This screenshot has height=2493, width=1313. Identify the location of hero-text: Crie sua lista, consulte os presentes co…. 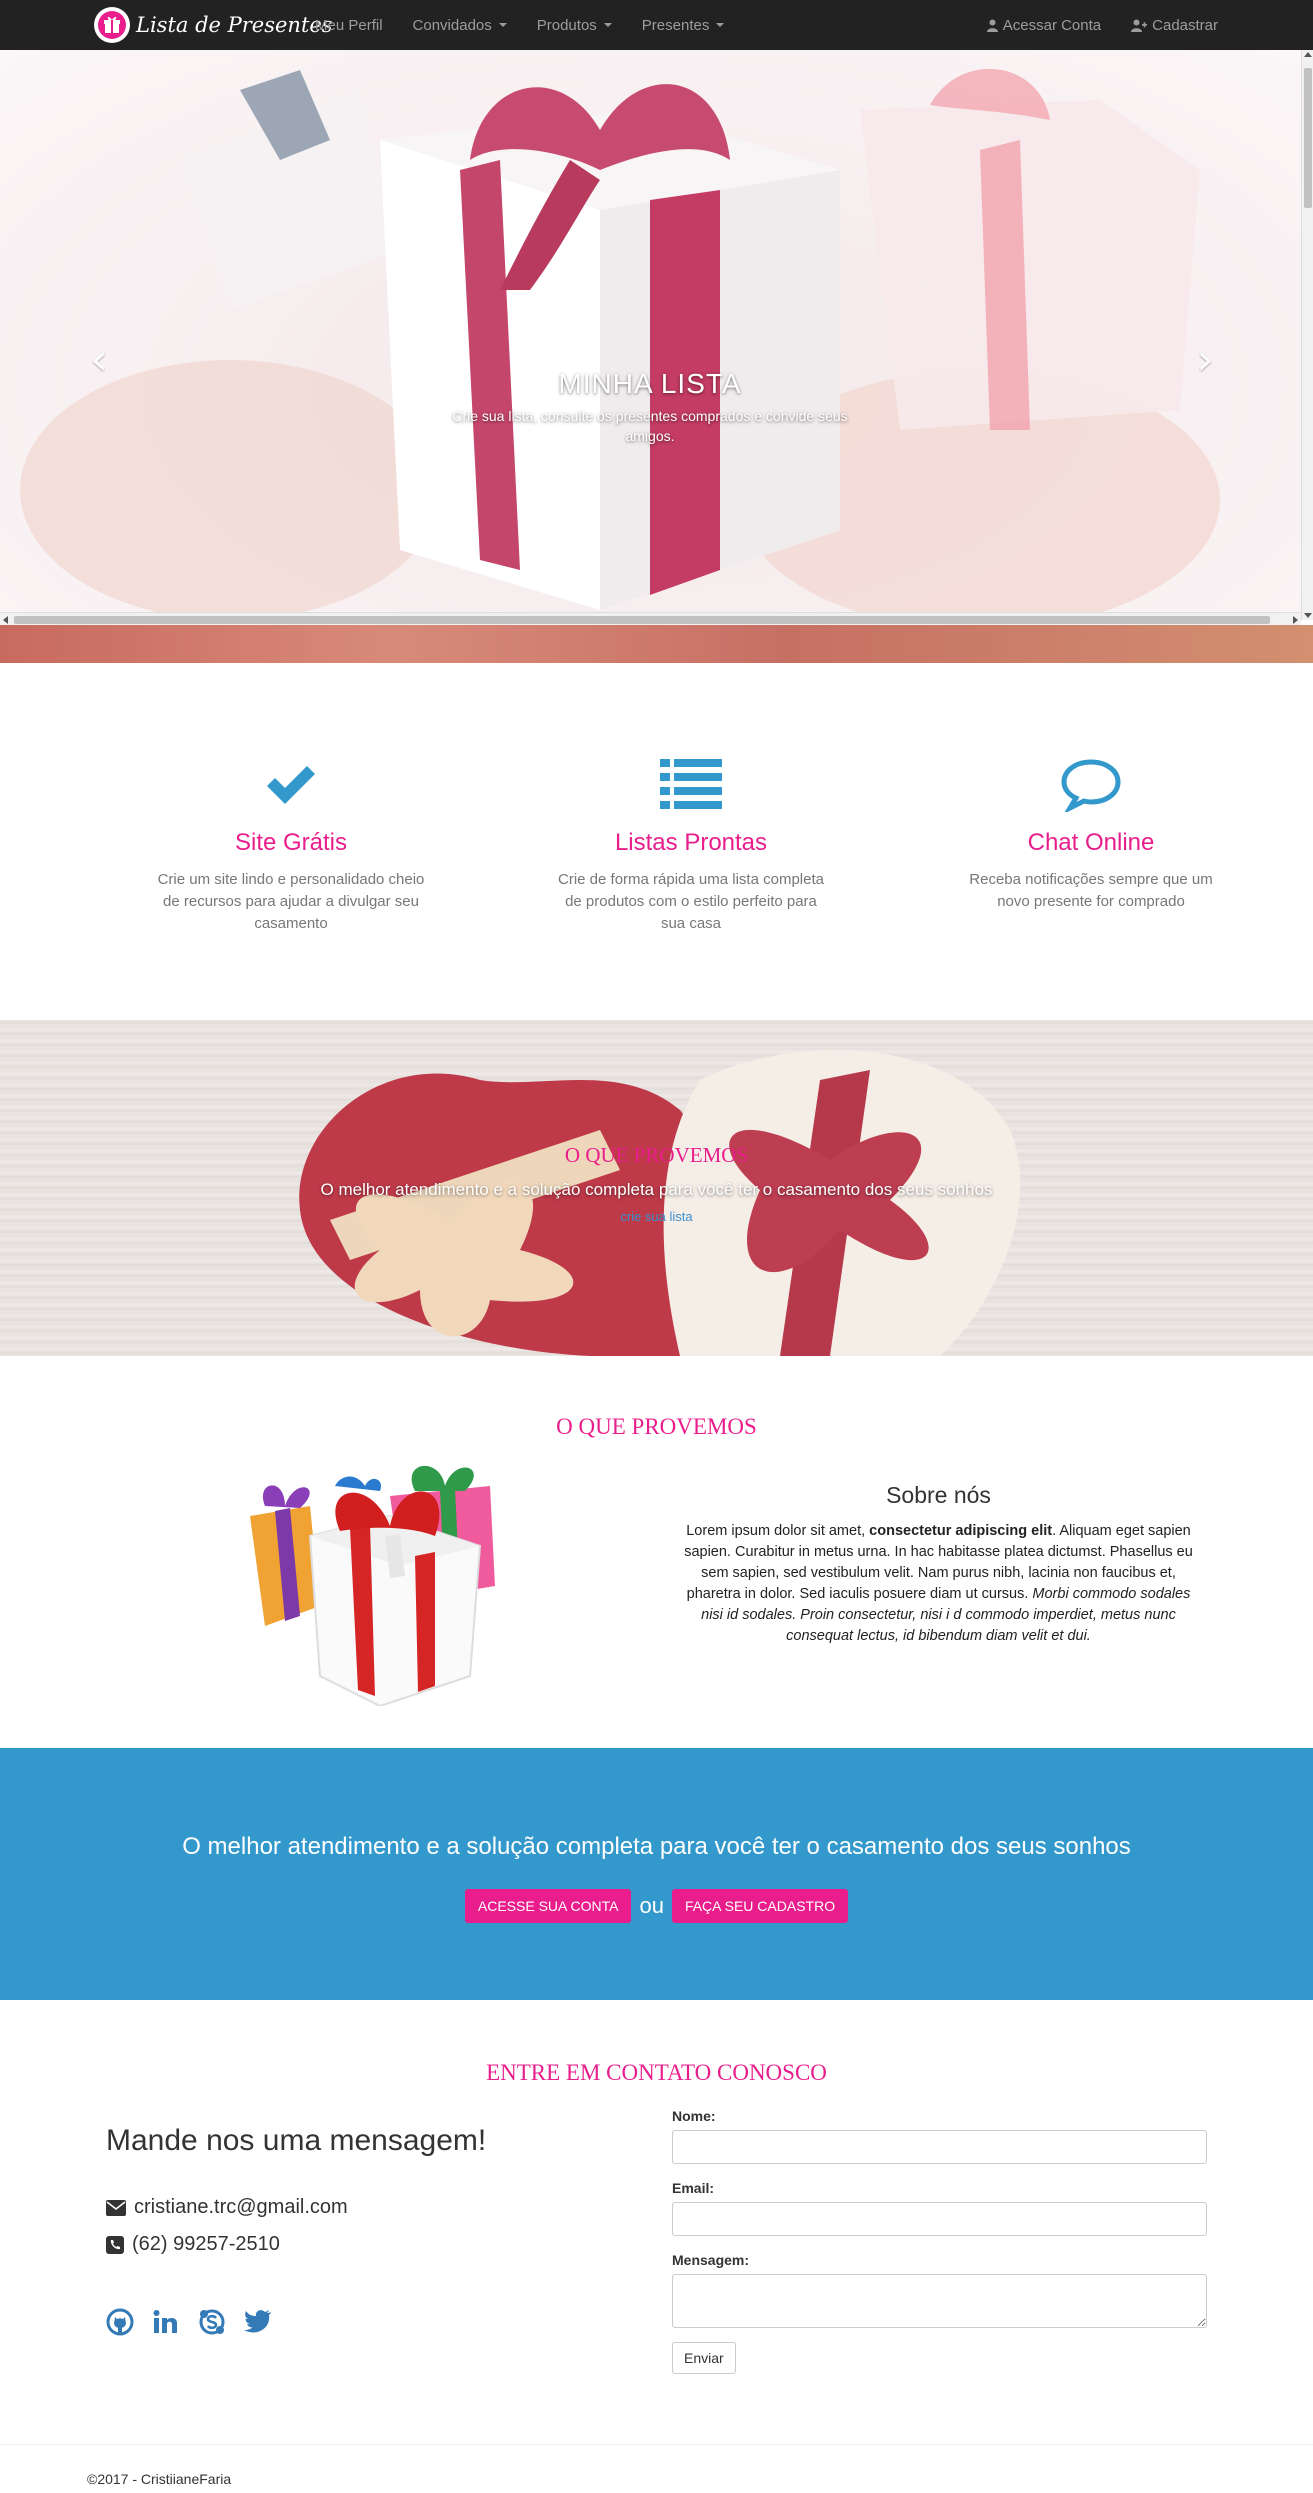
(650, 426).